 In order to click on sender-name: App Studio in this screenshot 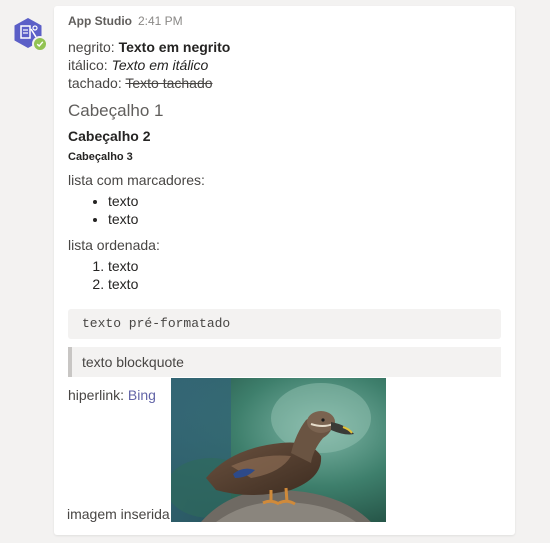, I will do `click(100, 21)`.